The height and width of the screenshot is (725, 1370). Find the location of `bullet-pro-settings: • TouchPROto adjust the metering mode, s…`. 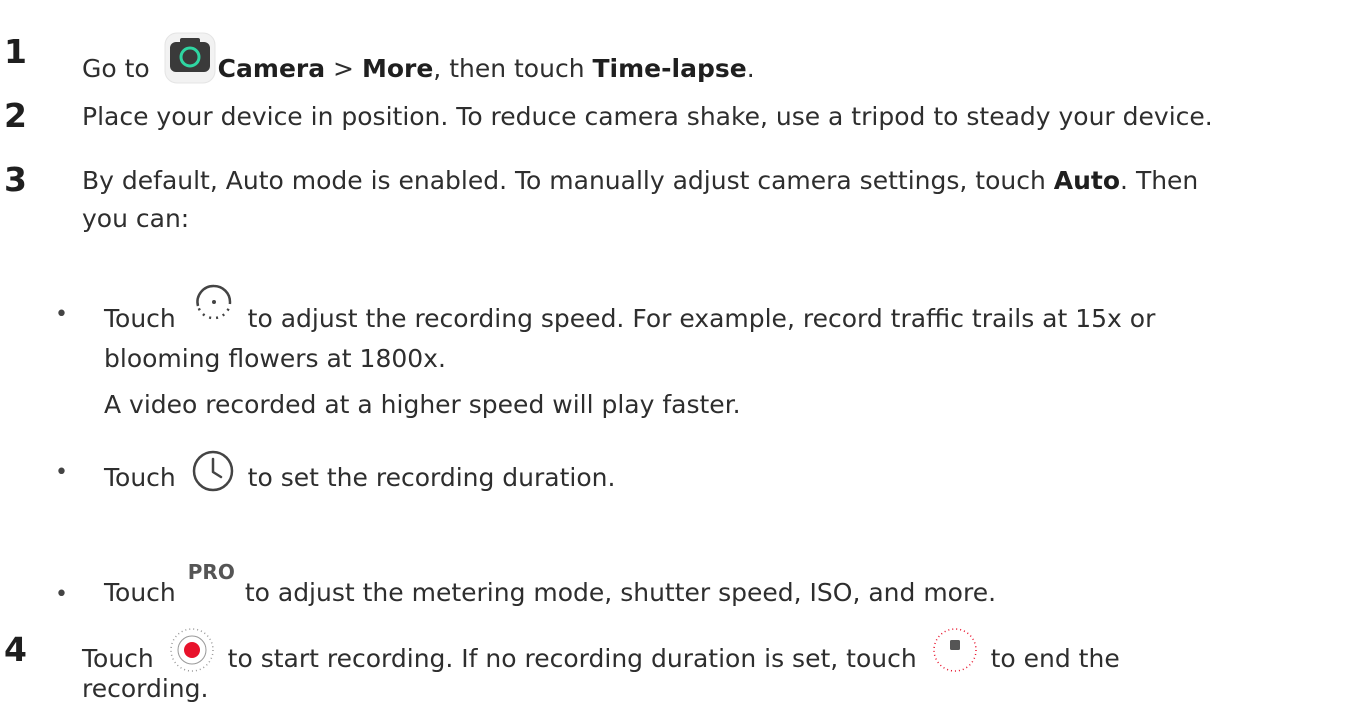

bullet-pro-settings: • TouchPROto adjust the metering mode, s… is located at coordinates (685, 568).